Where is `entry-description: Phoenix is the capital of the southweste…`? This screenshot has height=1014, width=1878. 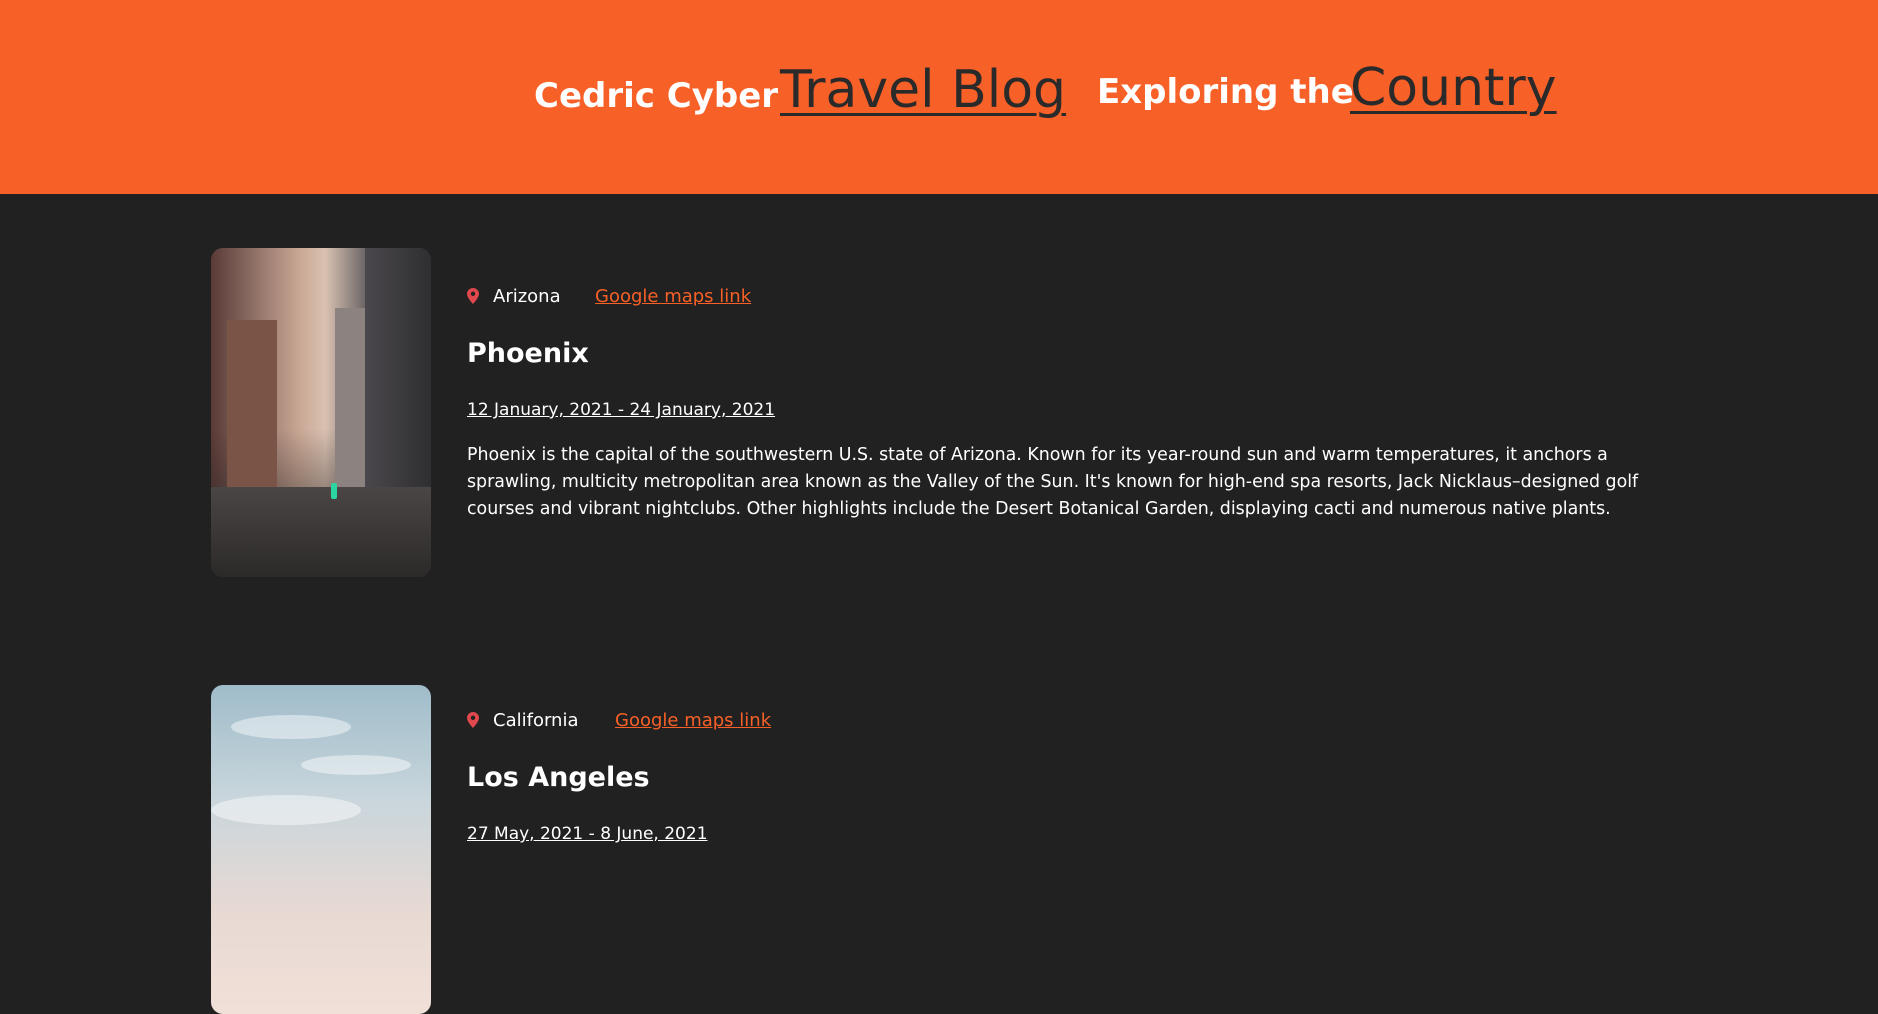 entry-description: Phoenix is the capital of the southweste… is located at coordinates (1053, 482).